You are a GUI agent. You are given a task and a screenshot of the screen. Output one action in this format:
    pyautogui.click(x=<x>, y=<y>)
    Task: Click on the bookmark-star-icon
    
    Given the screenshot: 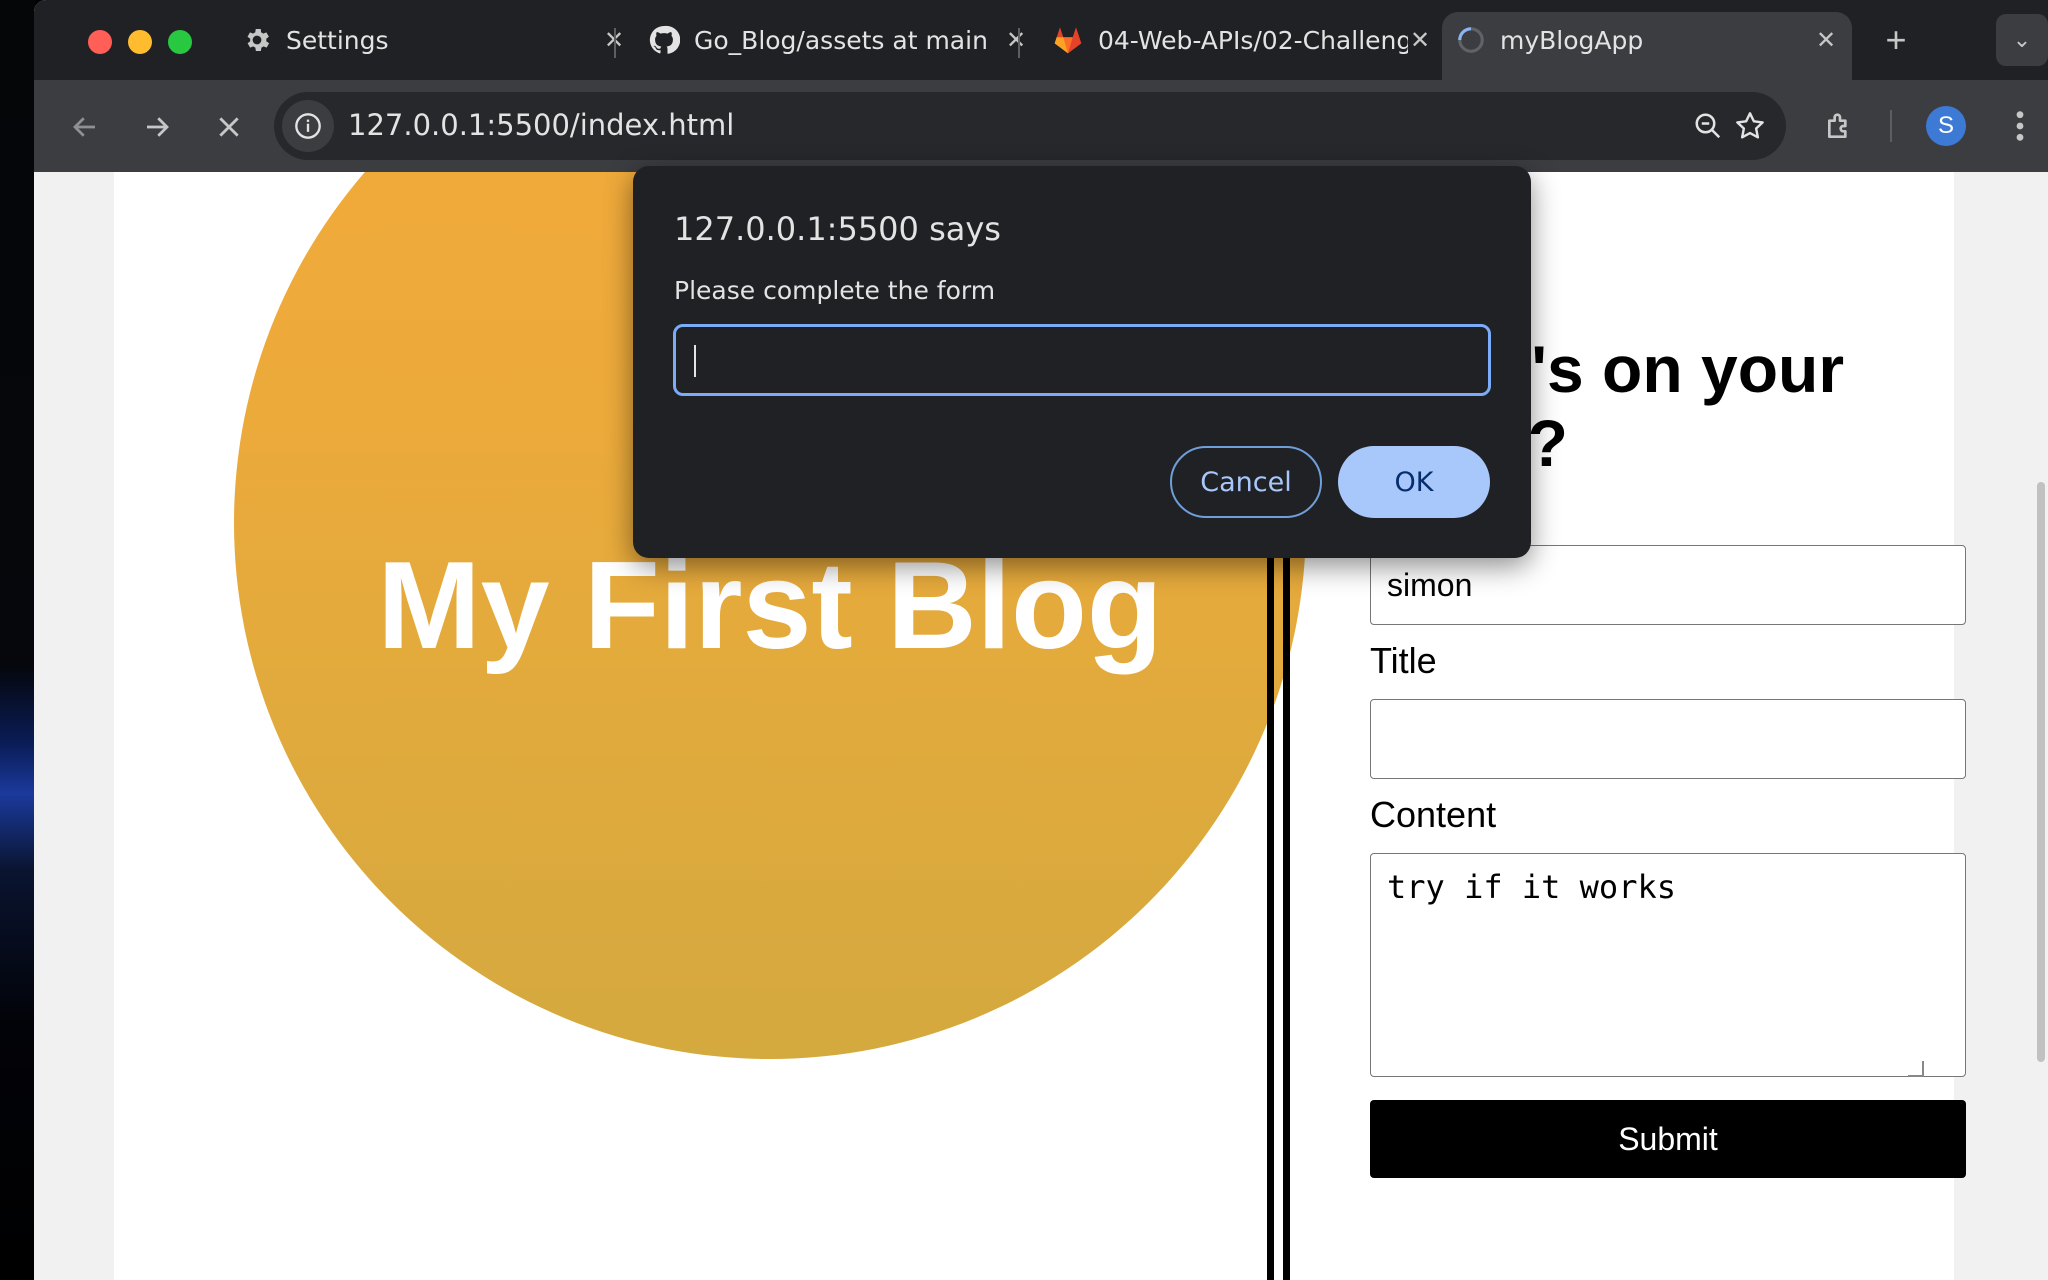 What is the action you would take?
    pyautogui.click(x=1750, y=126)
    